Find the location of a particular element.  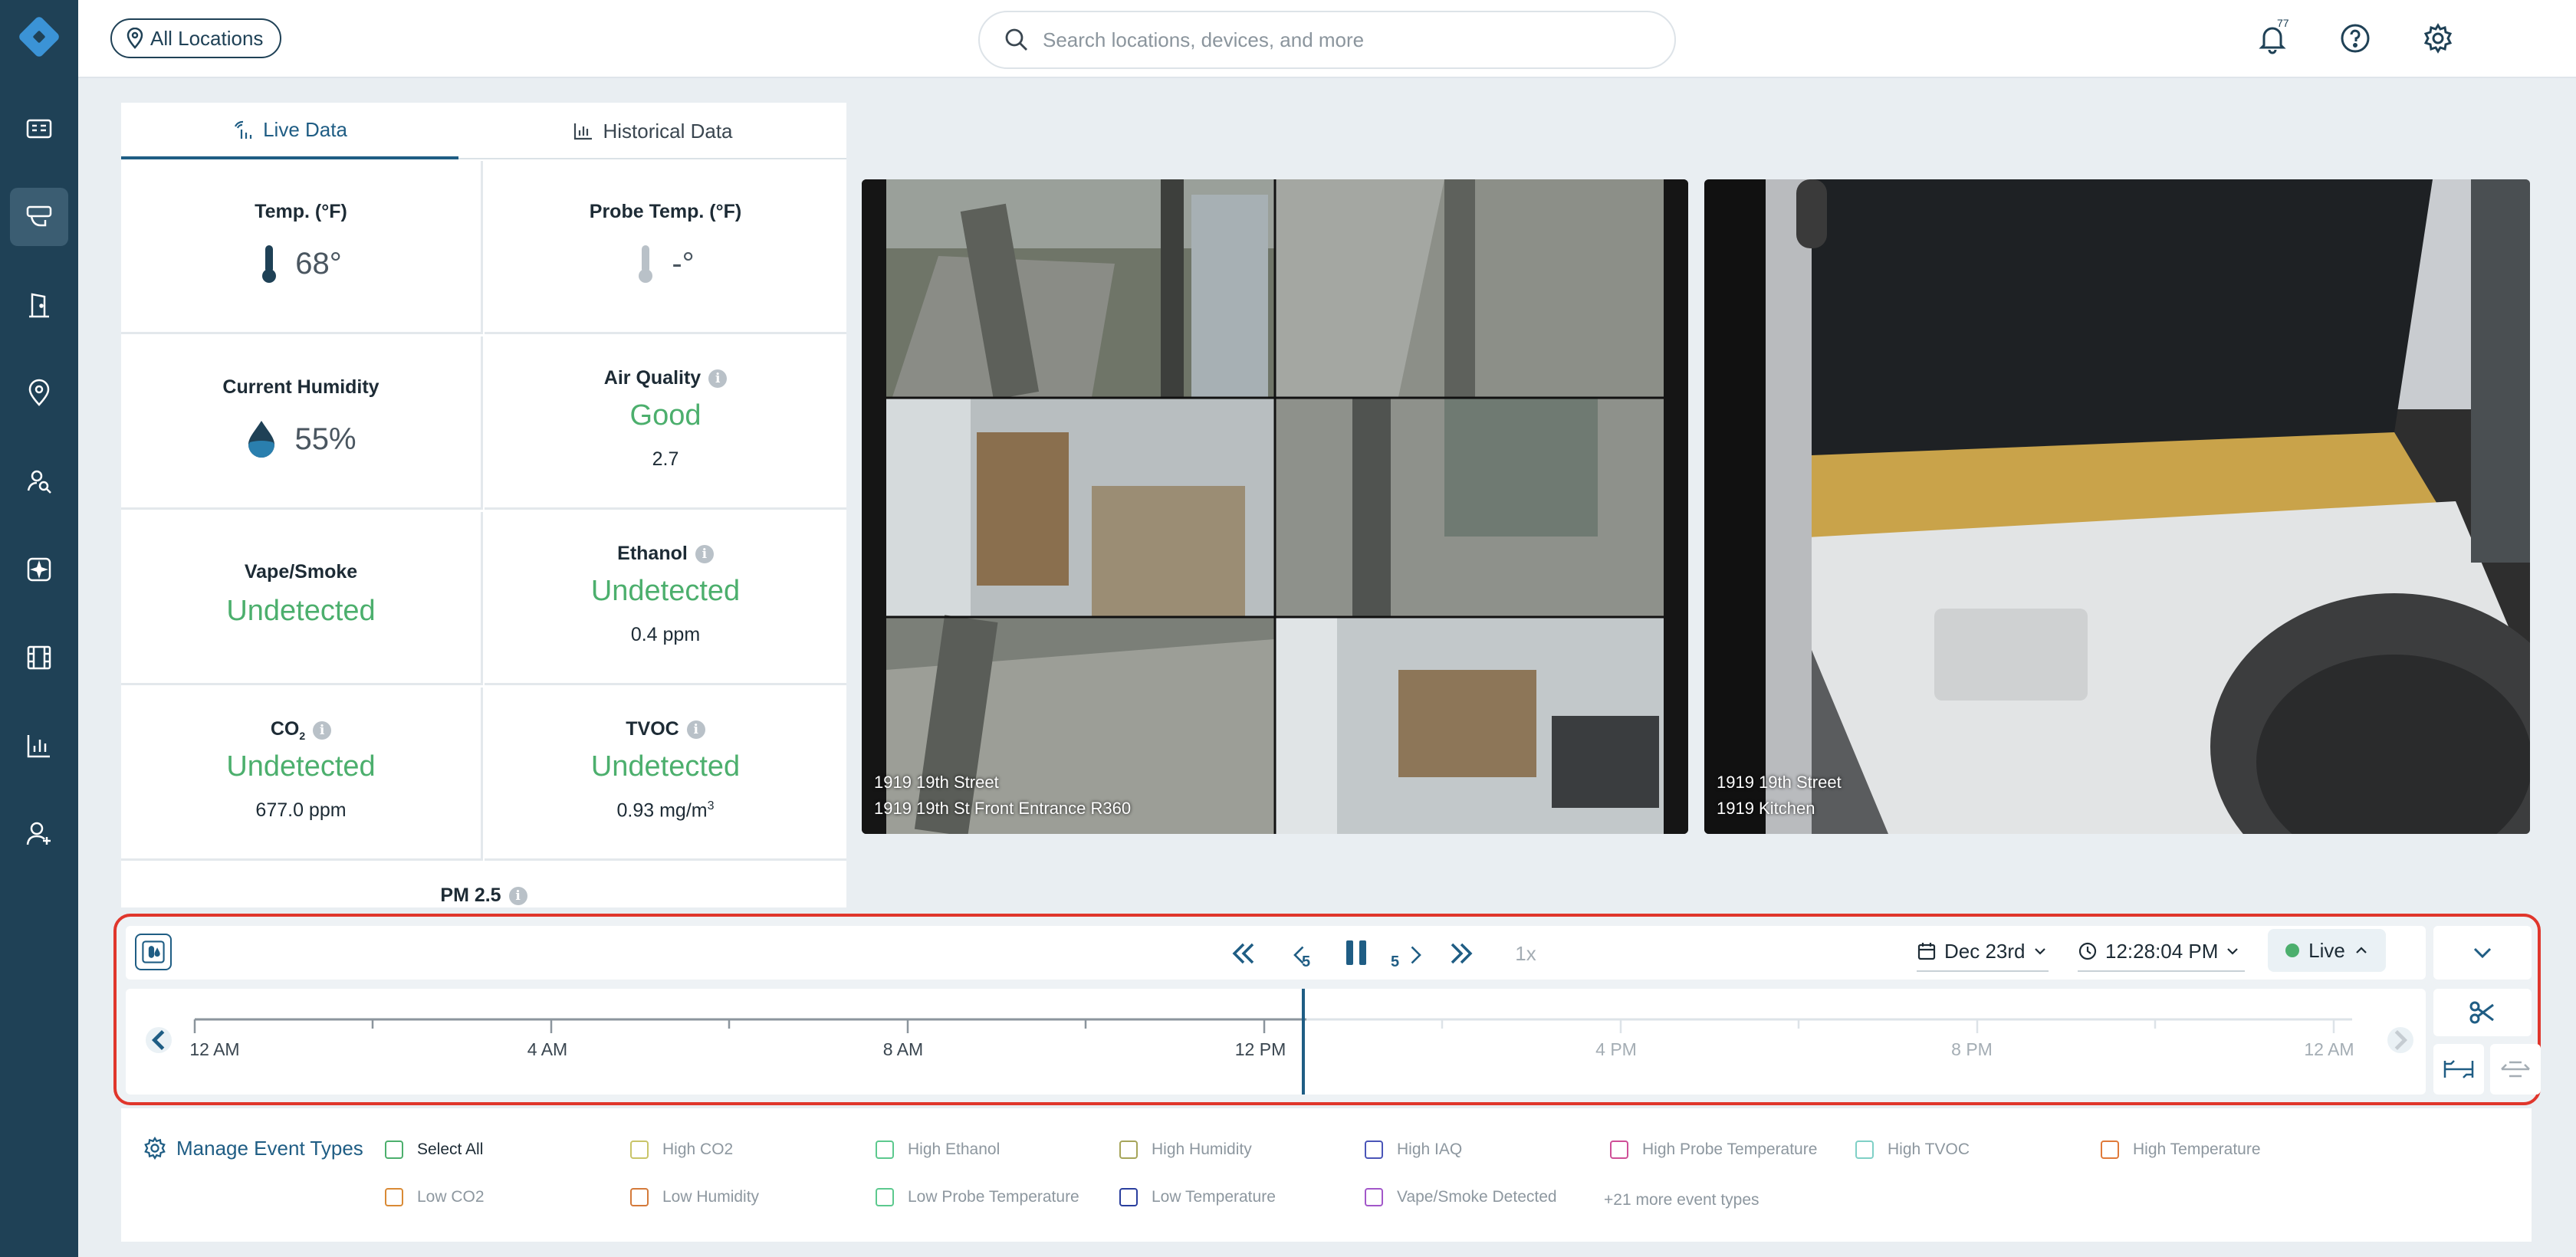

probe-temperature-value: -° is located at coordinates (683, 263).